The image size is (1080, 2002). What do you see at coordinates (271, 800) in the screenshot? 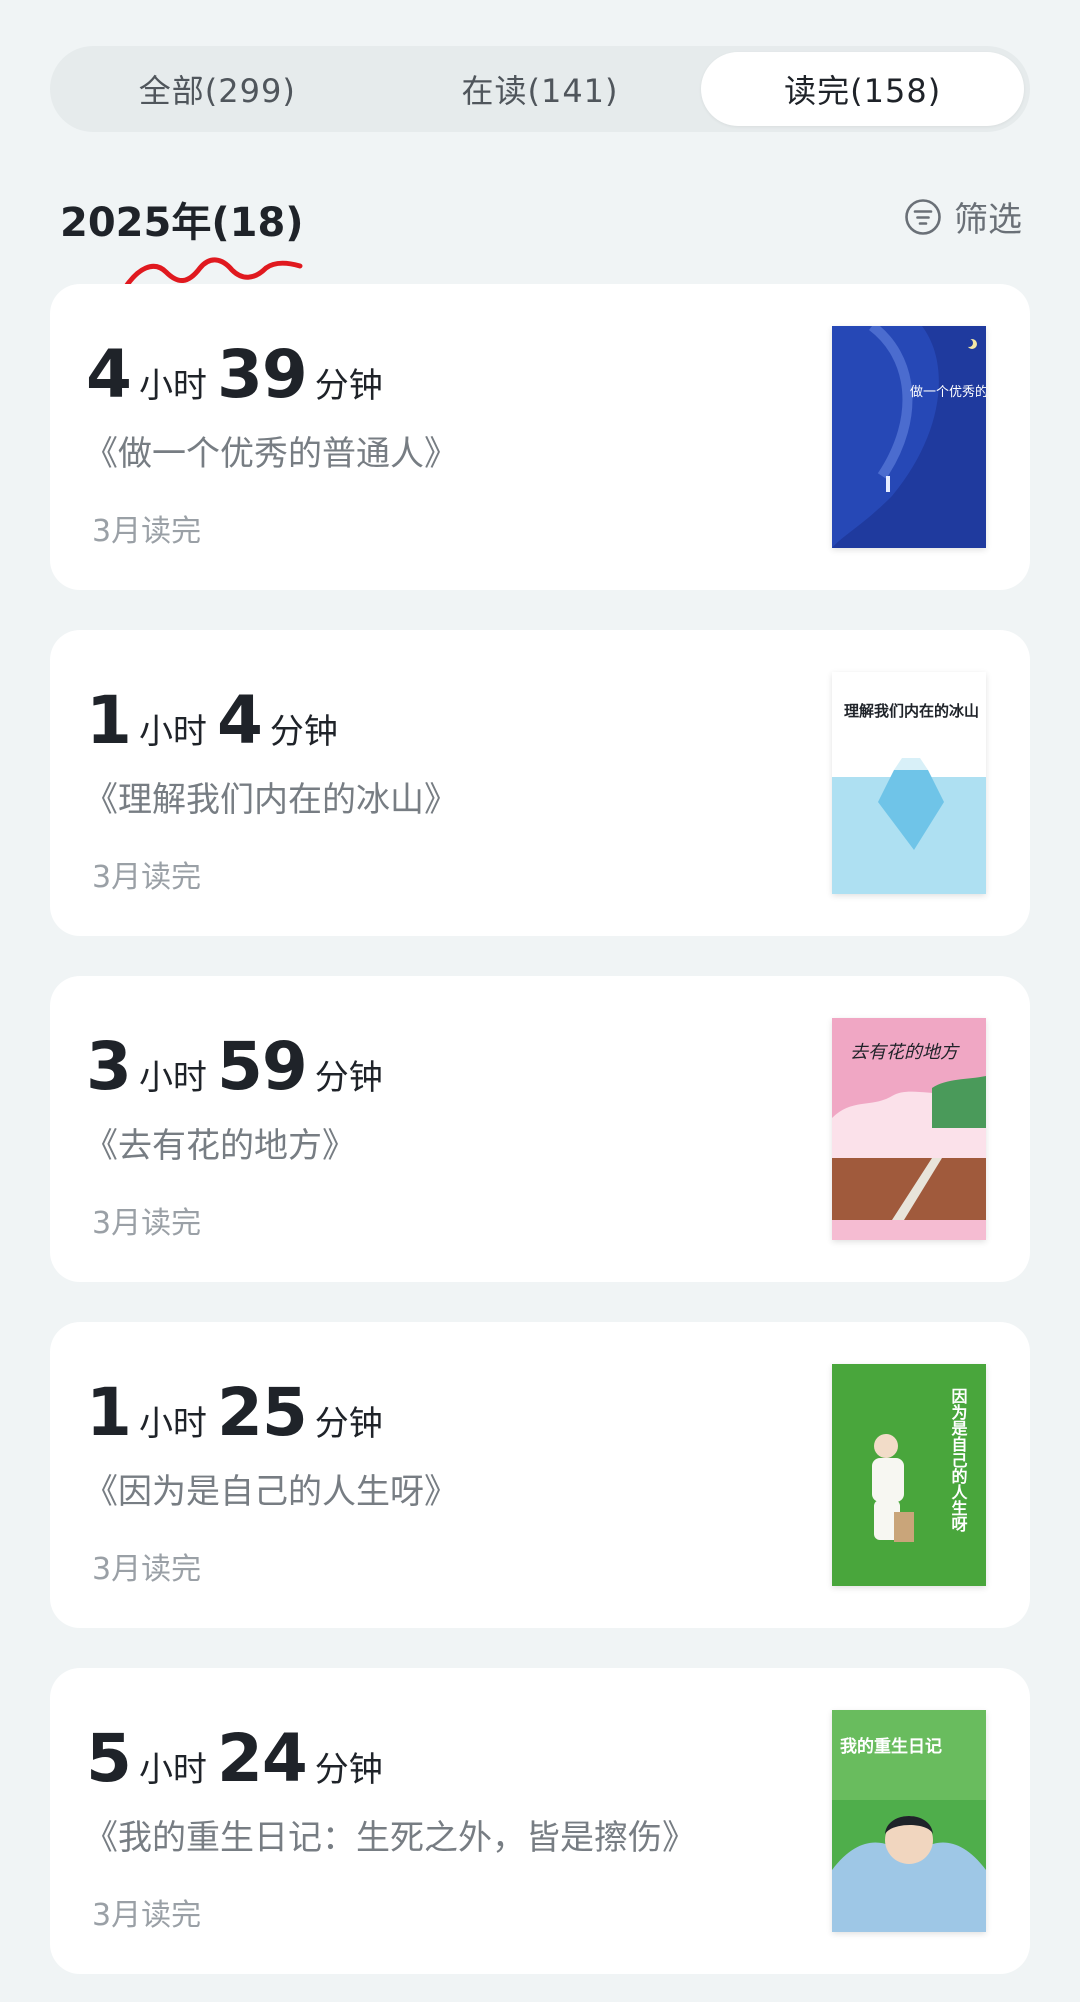
I see `book-title: 《理解我们内在的冰山》` at bounding box center [271, 800].